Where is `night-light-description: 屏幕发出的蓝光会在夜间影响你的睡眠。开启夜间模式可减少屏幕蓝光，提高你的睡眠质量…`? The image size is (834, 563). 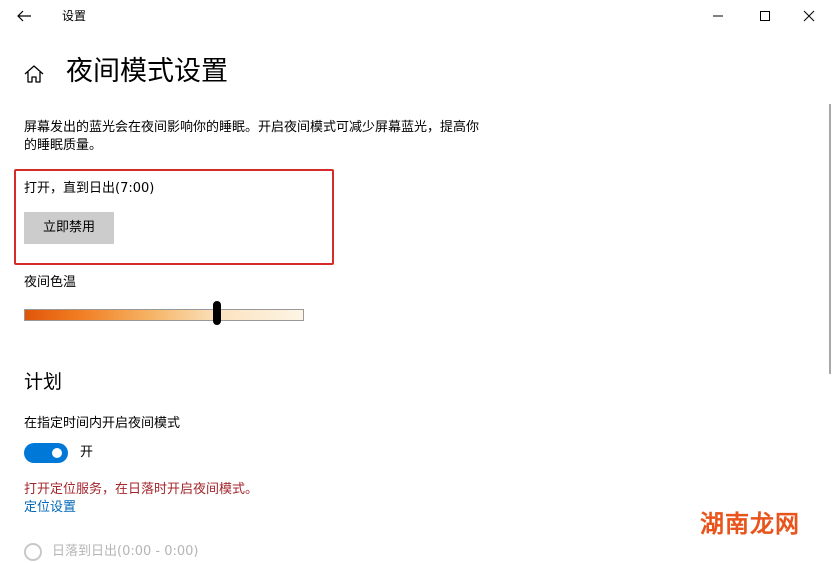 night-light-description: 屏幕发出的蓝光会在夜间影响你的睡眠。开启夜间模式可减少屏幕蓝光，提高你的睡眠质量… is located at coordinates (252, 136).